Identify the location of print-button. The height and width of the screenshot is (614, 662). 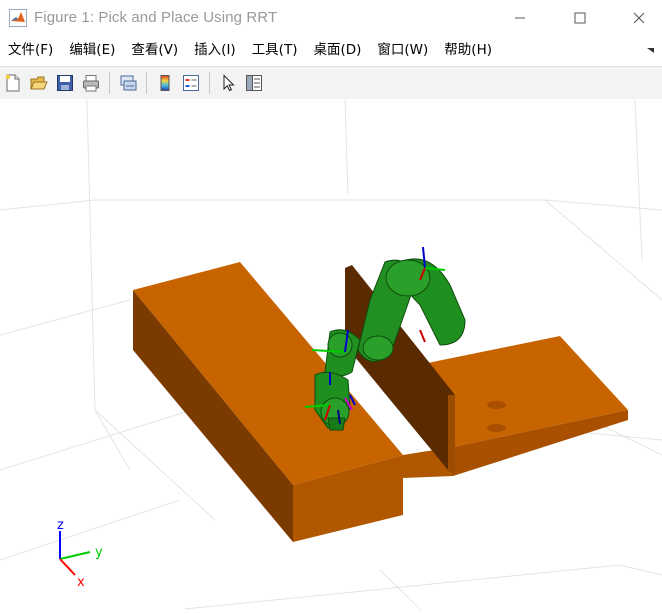
(91, 83).